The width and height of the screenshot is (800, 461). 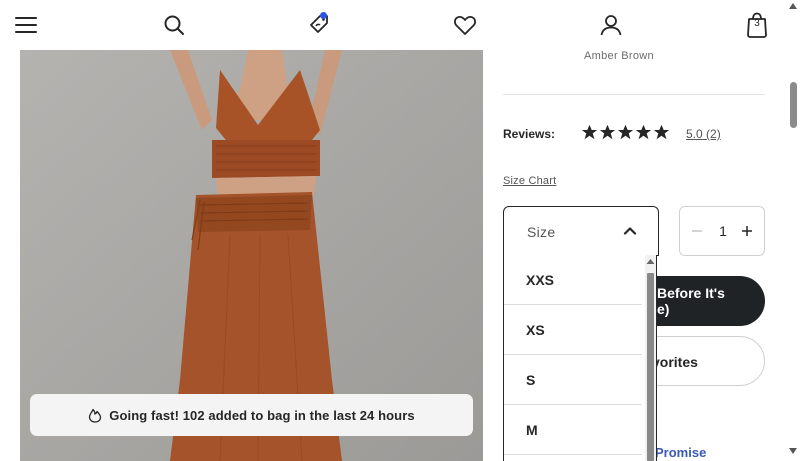 What do you see at coordinates (694, 134) in the screenshot?
I see `rating-score: 5.0` at bounding box center [694, 134].